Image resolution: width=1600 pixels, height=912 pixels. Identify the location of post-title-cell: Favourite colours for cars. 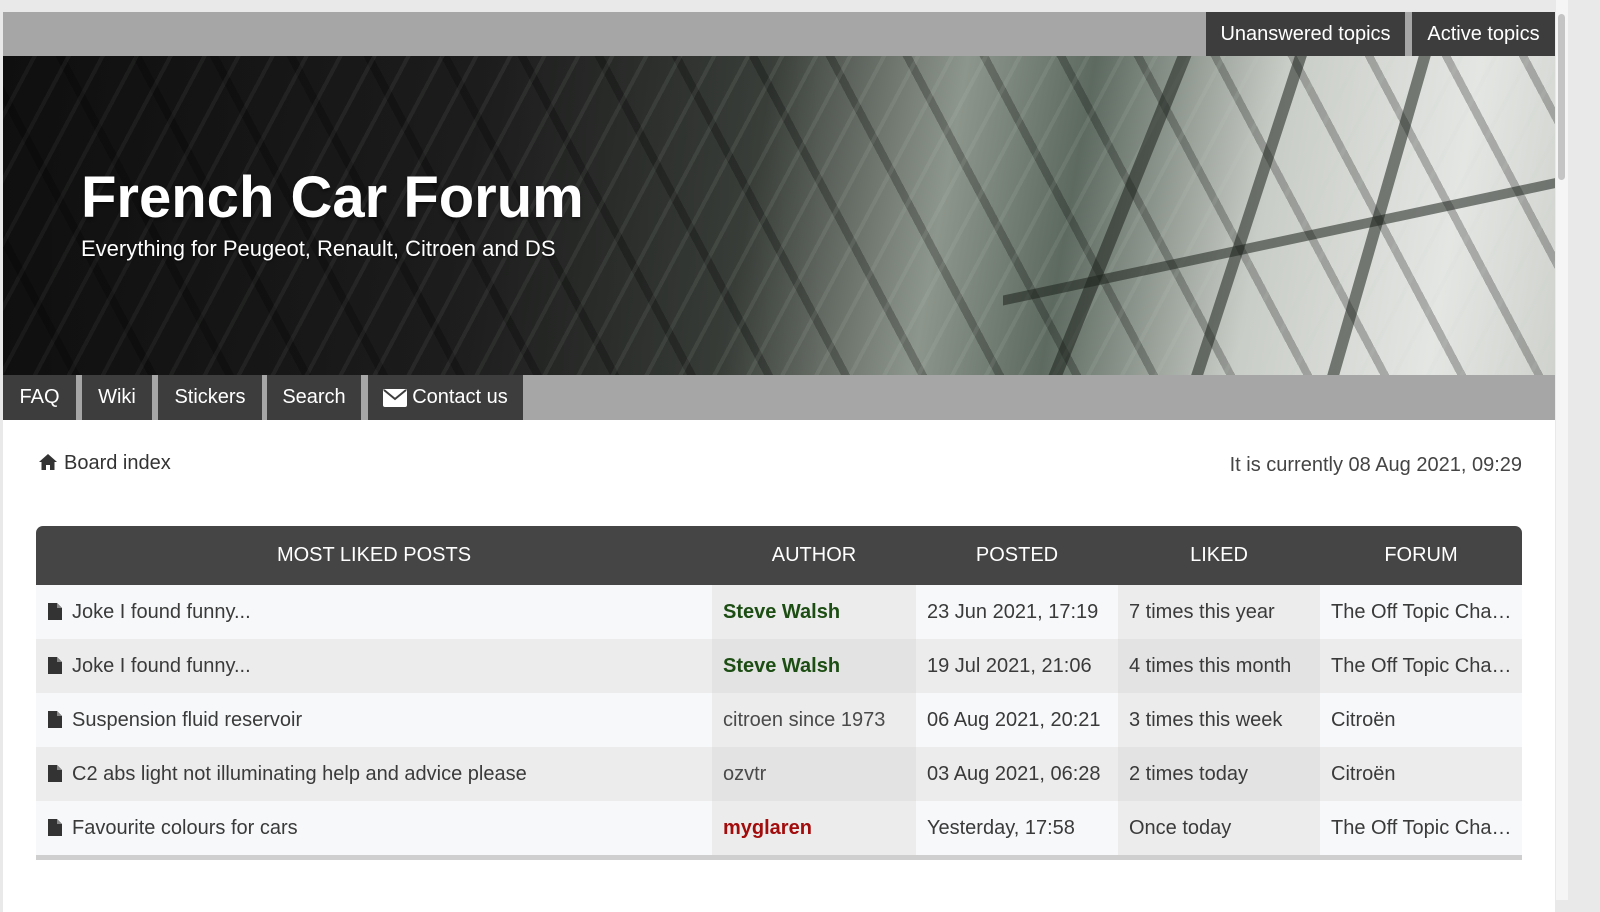
(374, 828).